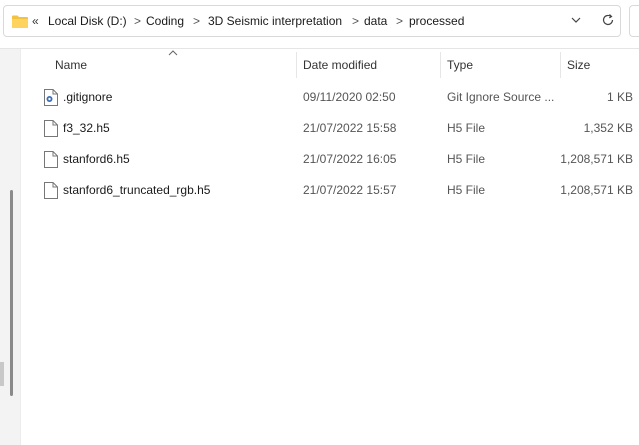 This screenshot has height=445, width=639. Describe the element at coordinates (165, 21) in the screenshot. I see `breadcrumb-coding: Coding` at that location.